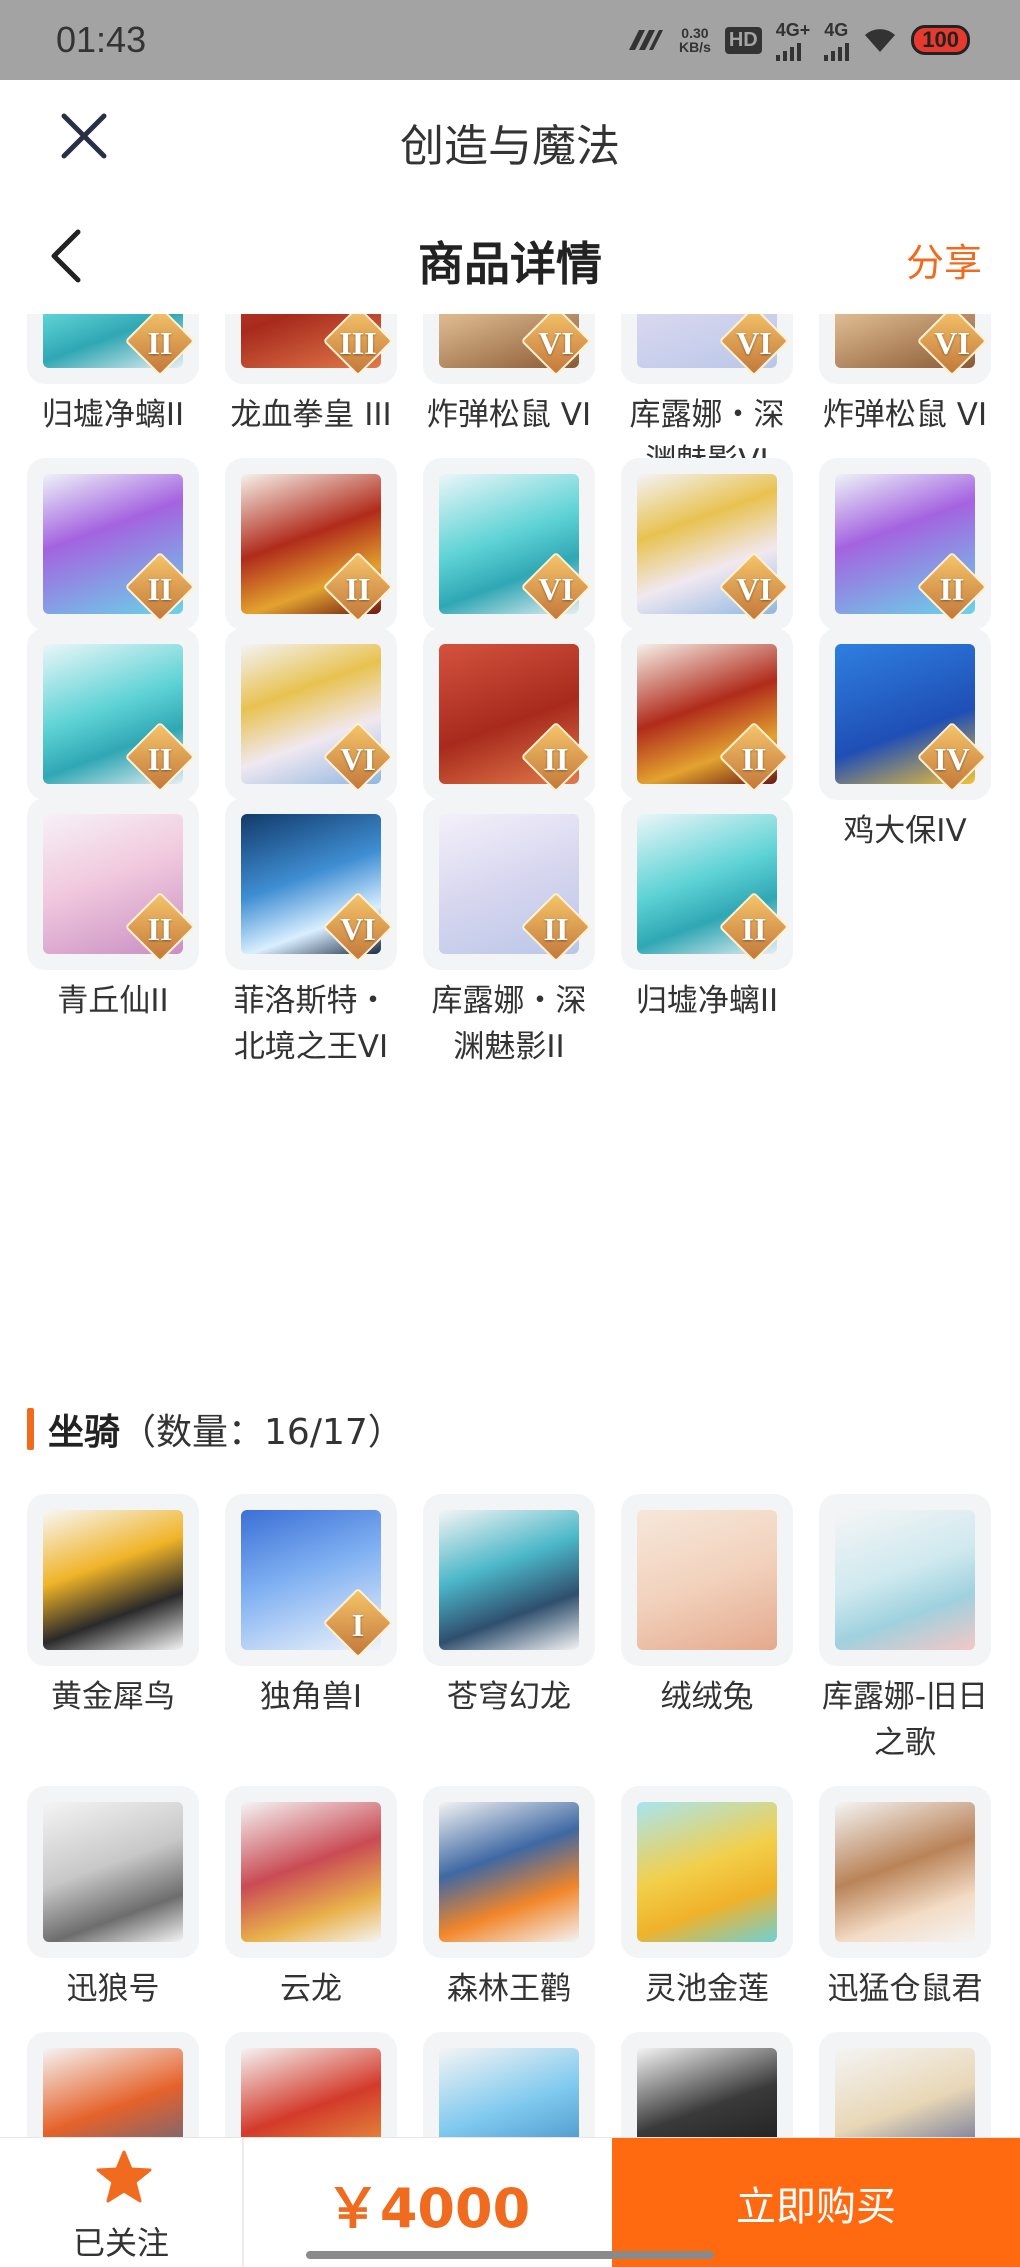  What do you see at coordinates (509, 1024) in the screenshot?
I see `item-label: 库露娜・深渊魅影II` at bounding box center [509, 1024].